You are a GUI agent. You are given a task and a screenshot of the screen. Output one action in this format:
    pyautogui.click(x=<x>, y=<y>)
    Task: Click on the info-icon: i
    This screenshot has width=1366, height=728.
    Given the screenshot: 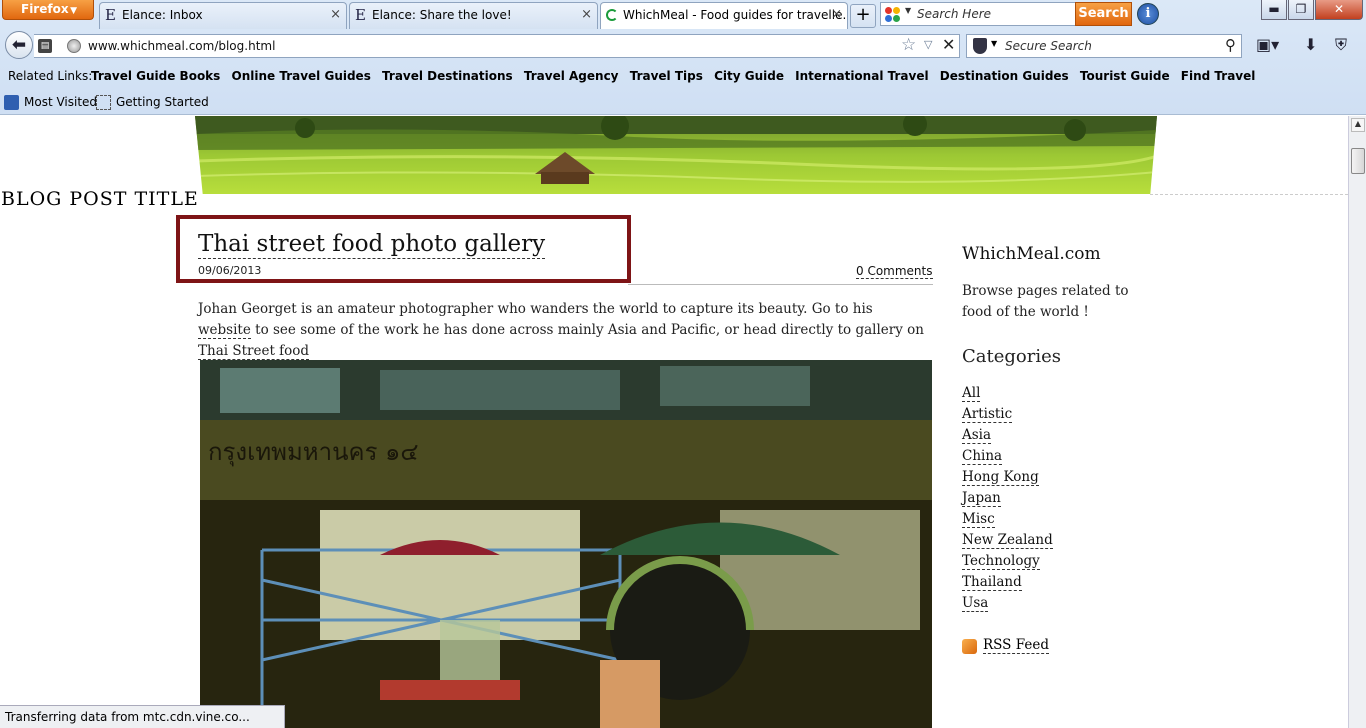 What is the action you would take?
    pyautogui.click(x=1148, y=14)
    